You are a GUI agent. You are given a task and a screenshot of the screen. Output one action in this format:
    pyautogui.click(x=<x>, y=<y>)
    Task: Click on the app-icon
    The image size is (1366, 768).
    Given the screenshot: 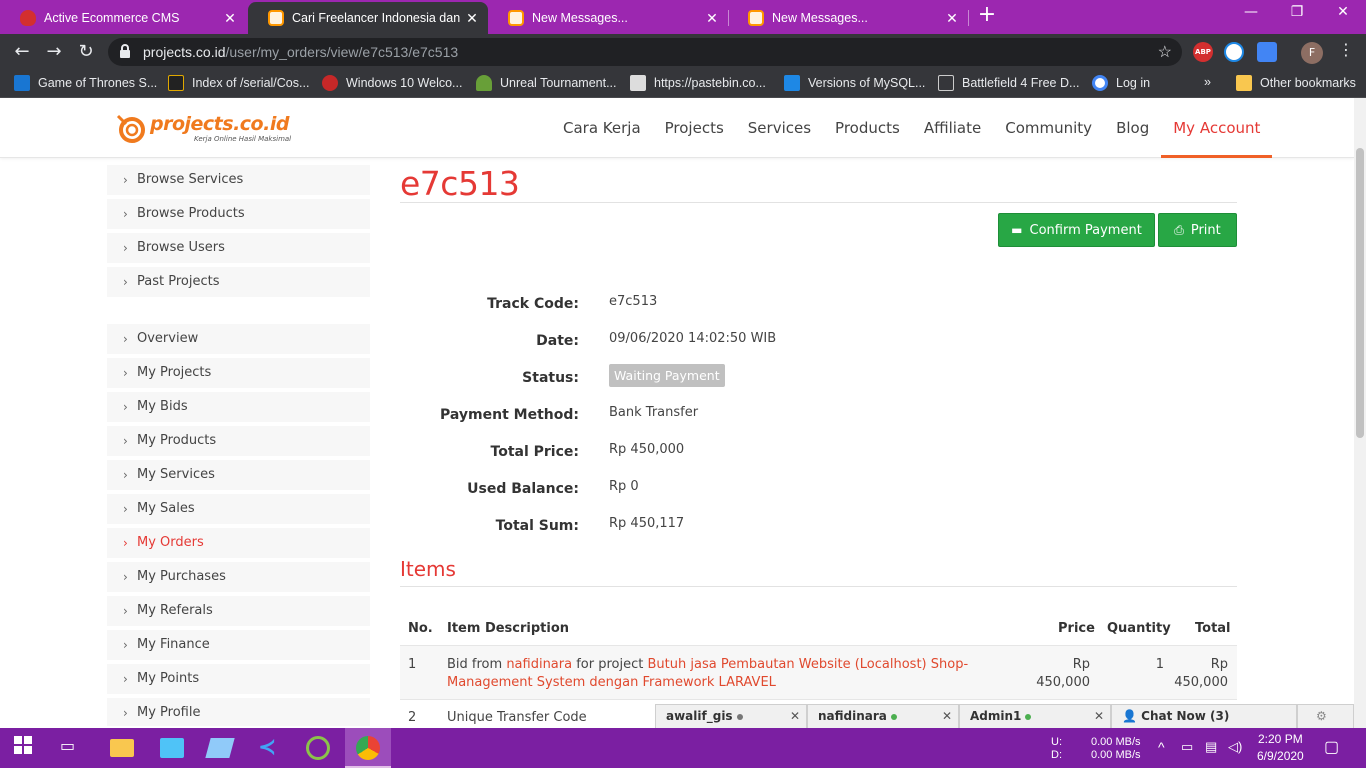 What is the action you would take?
    pyautogui.click(x=318, y=748)
    